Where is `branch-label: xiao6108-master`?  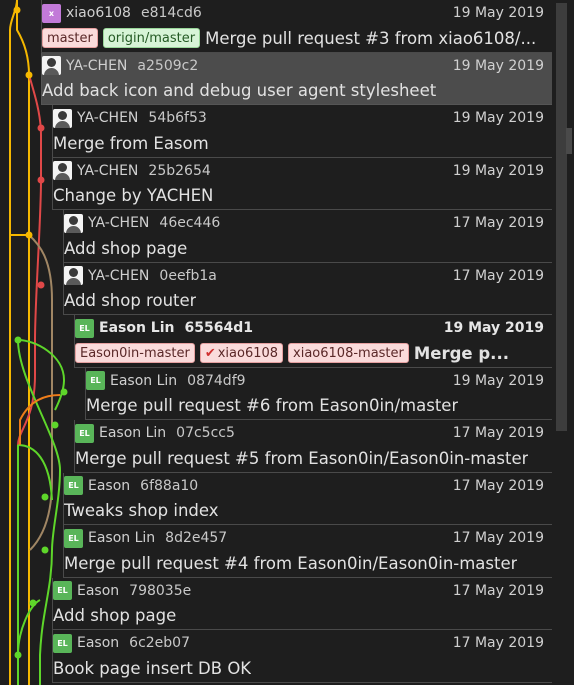
branch-label: xiao6108-master is located at coordinates (348, 353).